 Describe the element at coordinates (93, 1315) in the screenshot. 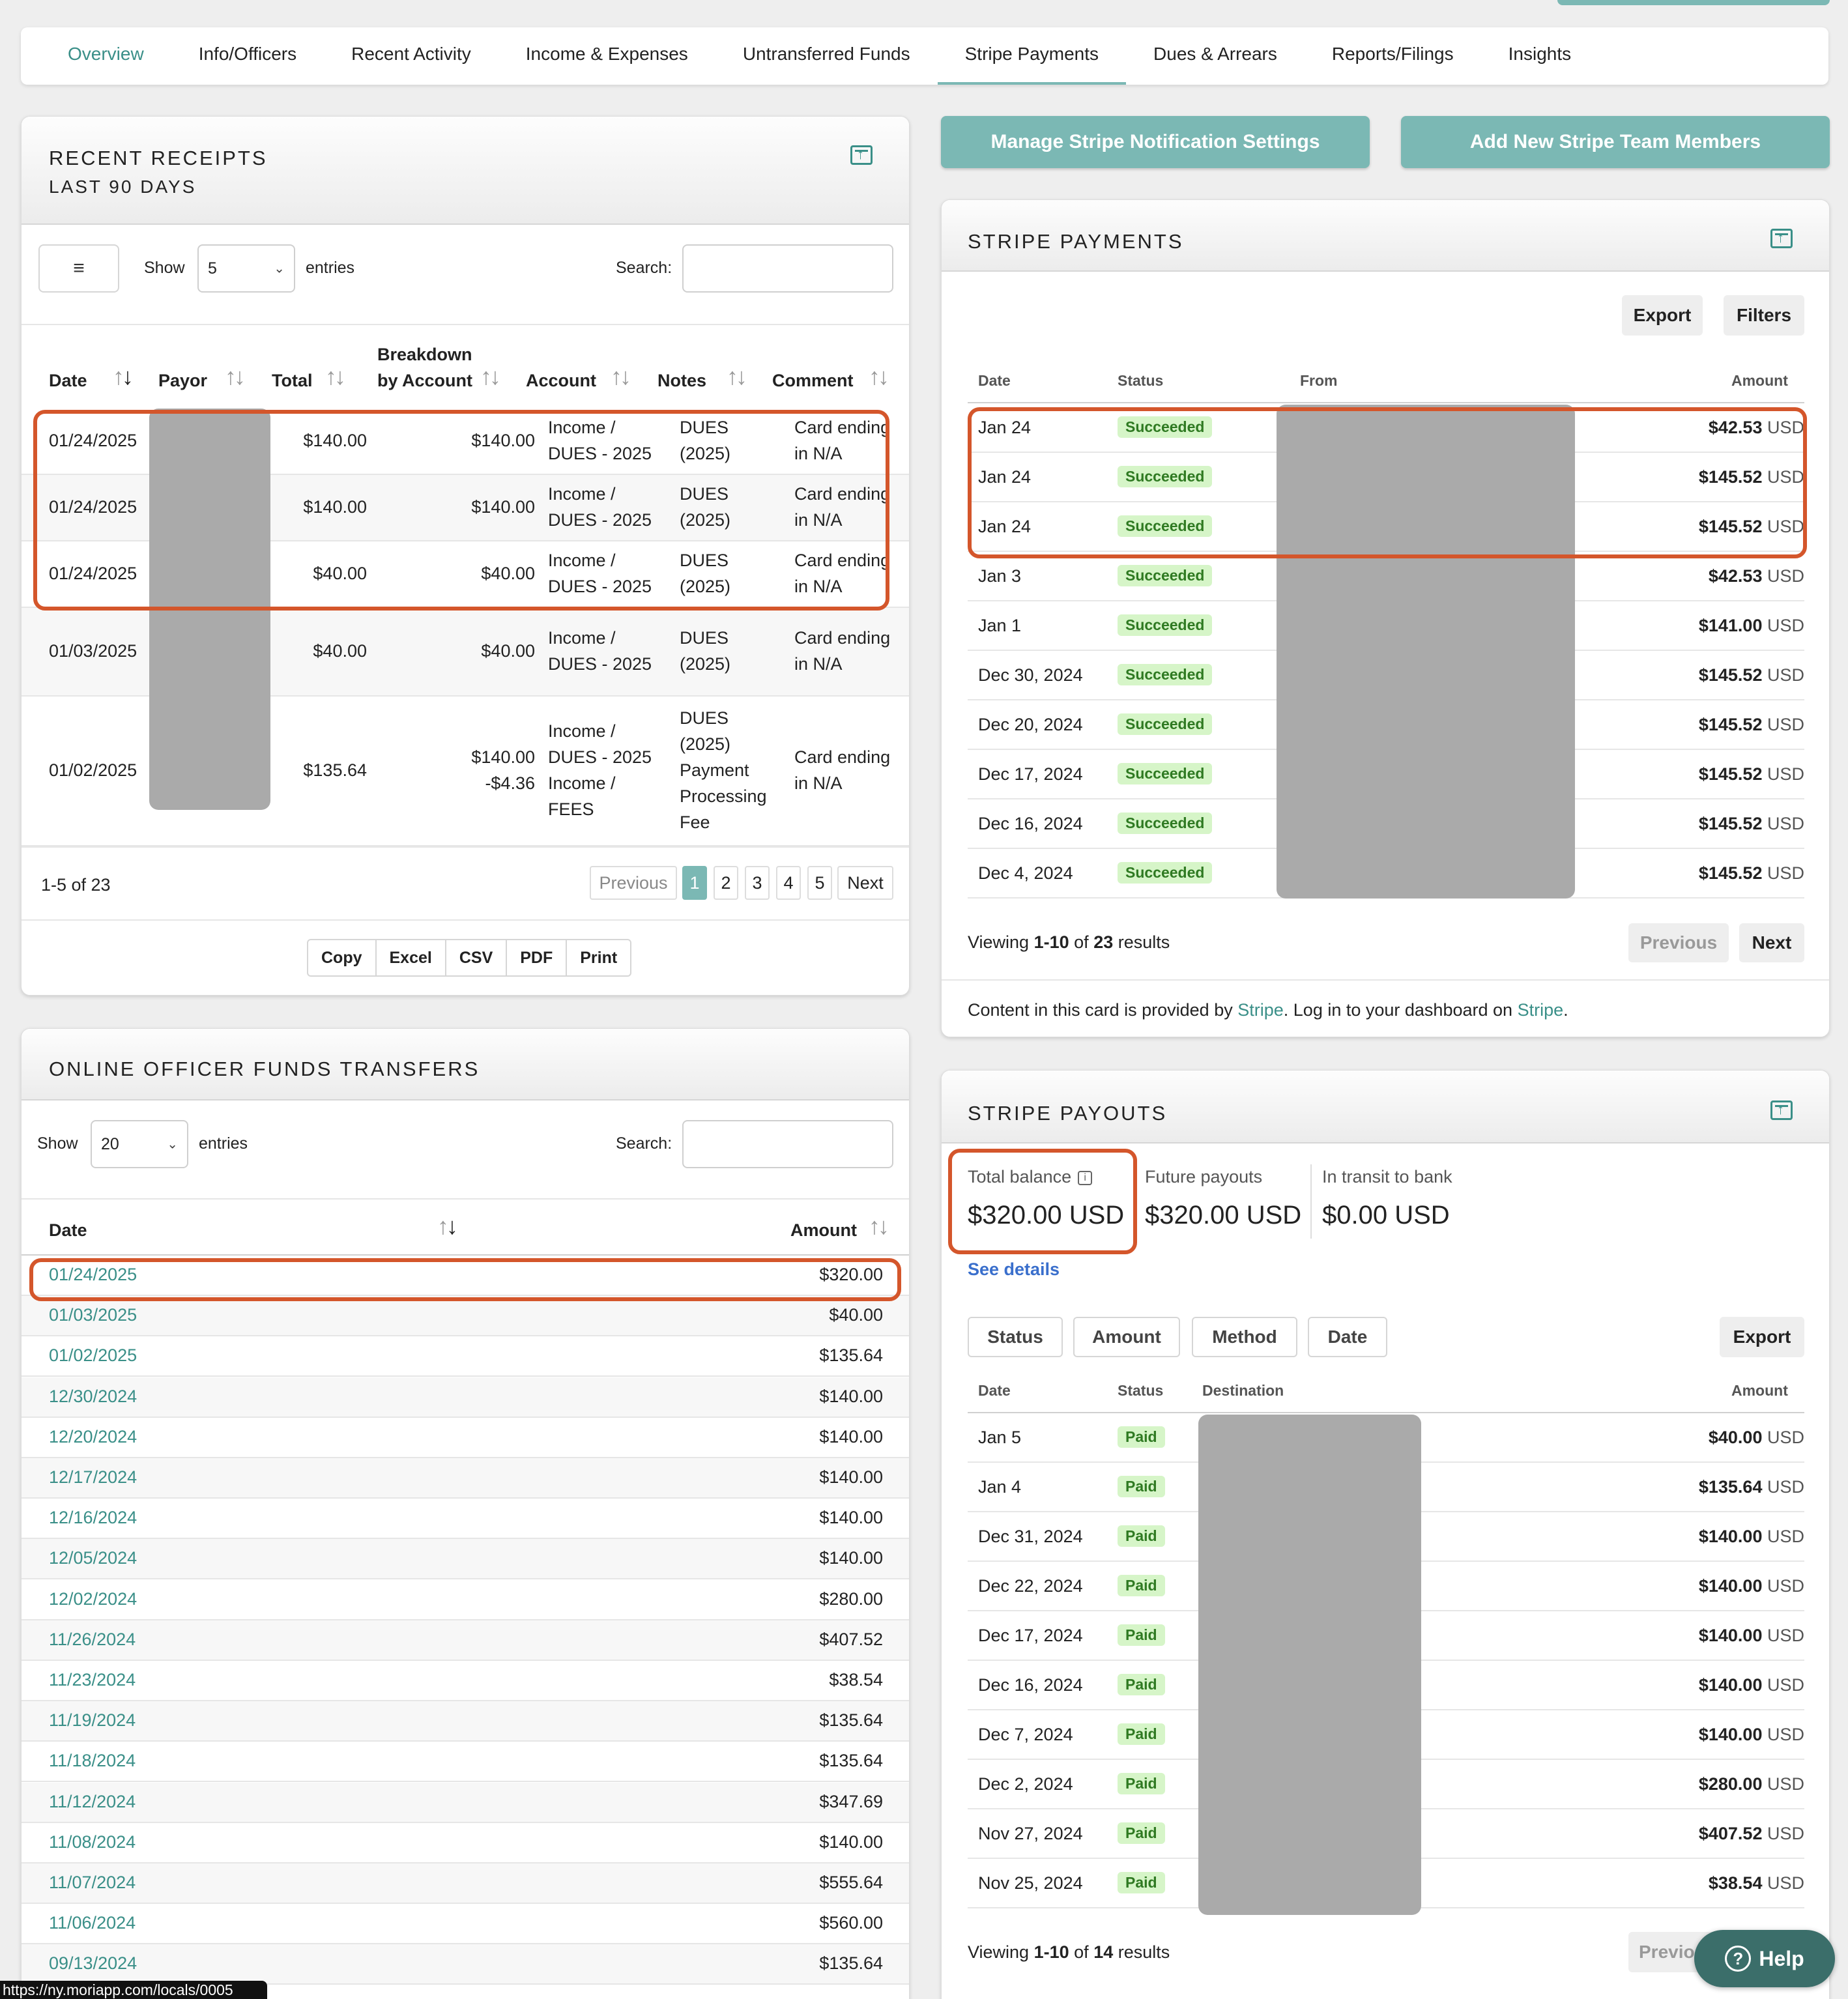

I see `transfer-date-link: 01/03/2025` at that location.